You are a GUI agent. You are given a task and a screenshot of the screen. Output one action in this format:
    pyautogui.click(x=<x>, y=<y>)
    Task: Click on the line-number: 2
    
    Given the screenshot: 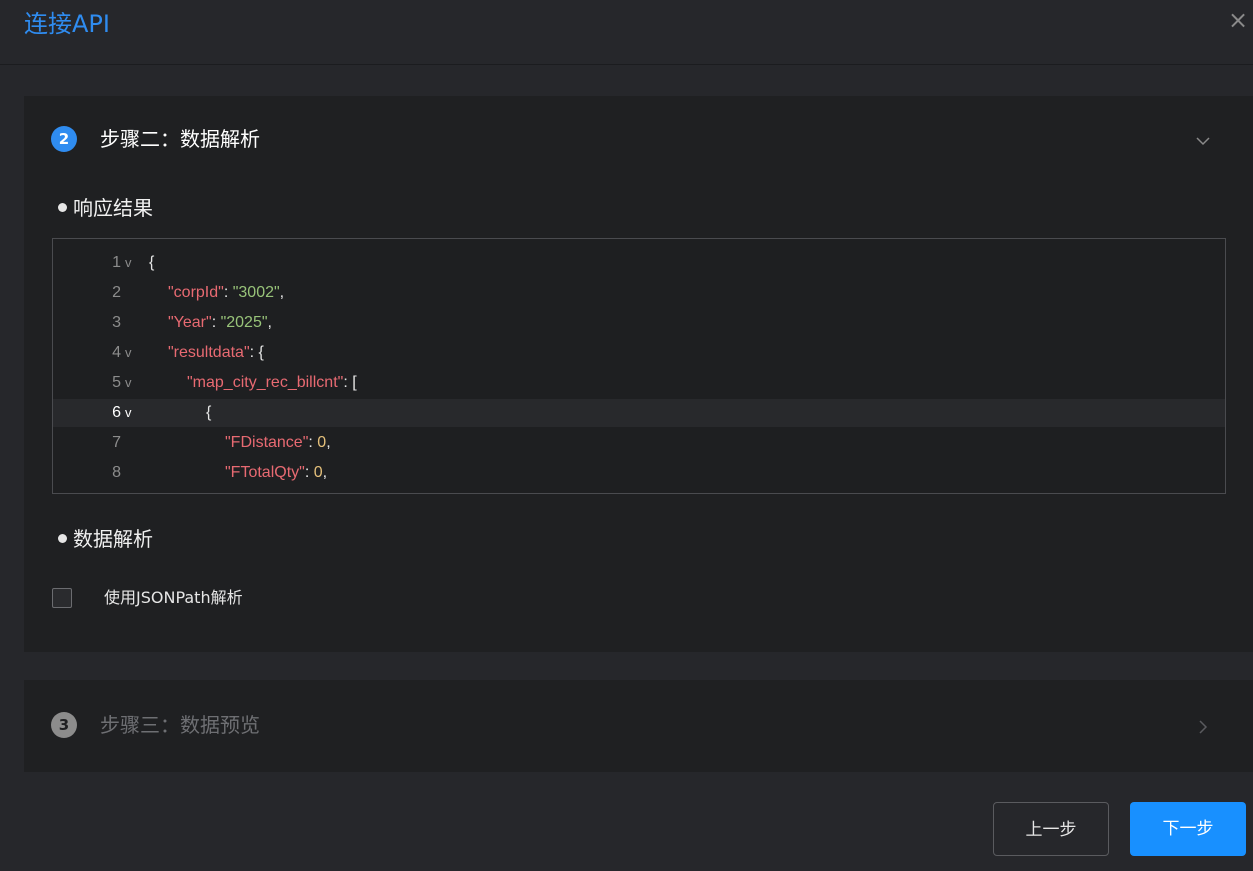 What is the action you would take?
    pyautogui.click(x=116, y=292)
    